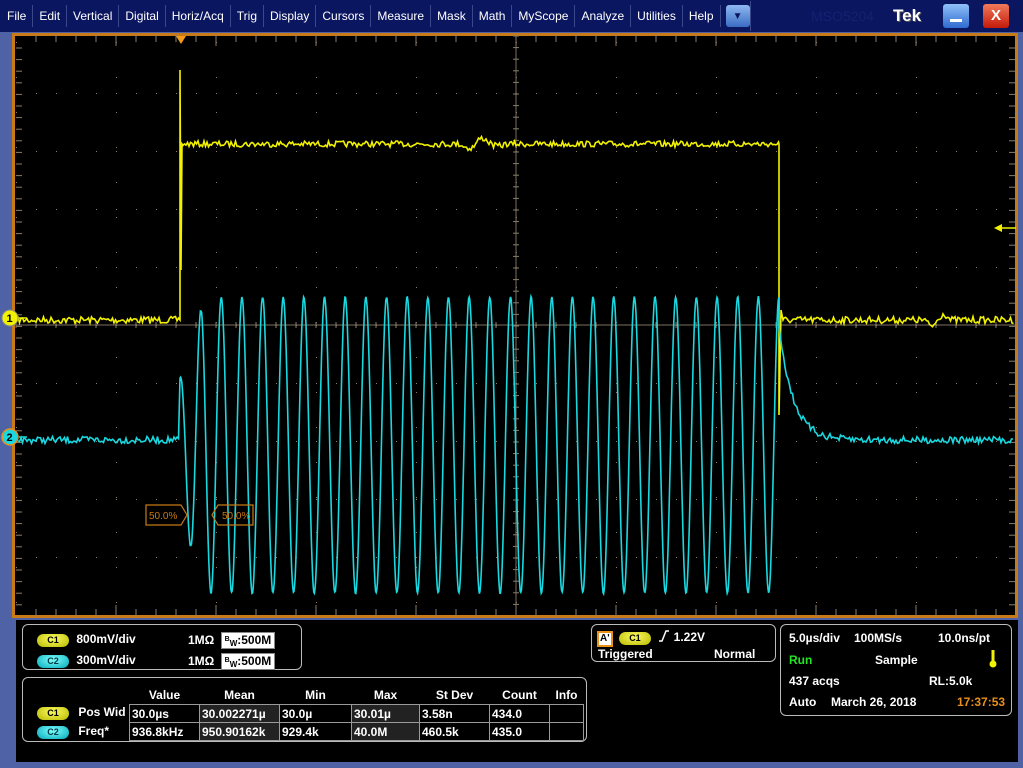 The image size is (1023, 768). Describe the element at coordinates (454, 713) in the screenshot. I see `cell-stdev: 3.58n` at that location.